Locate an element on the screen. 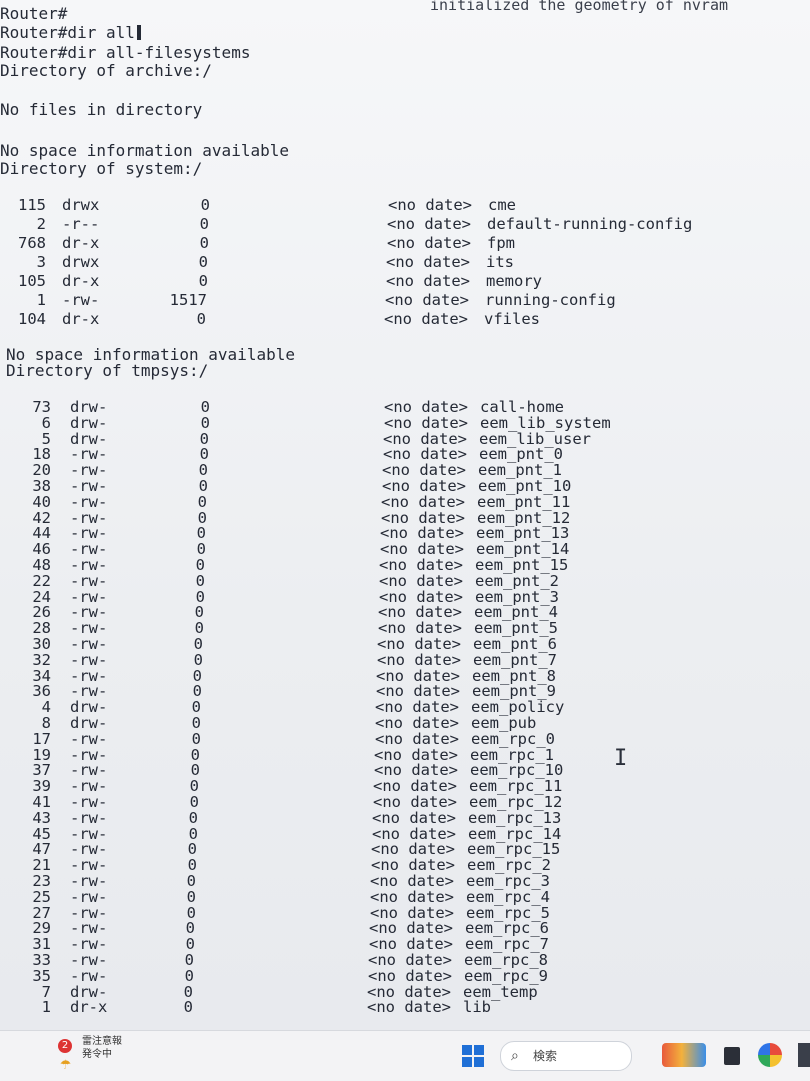  entry-index: 2 is located at coordinates (41, 224).